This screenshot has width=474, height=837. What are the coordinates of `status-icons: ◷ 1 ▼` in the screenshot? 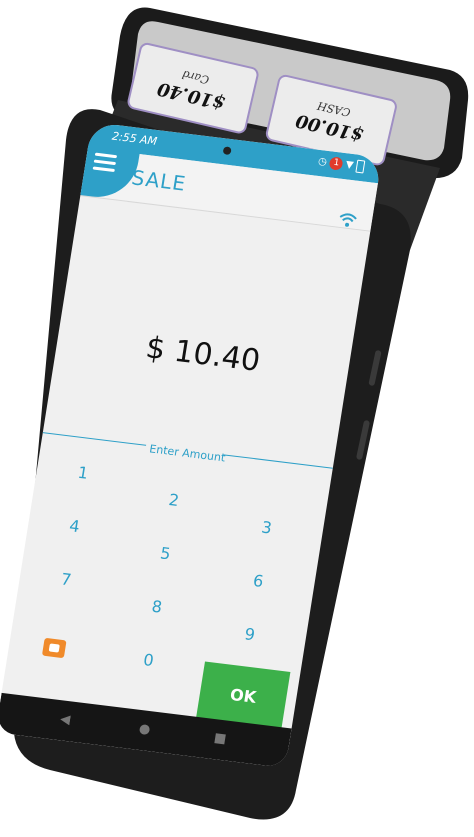 It's located at (341, 164).